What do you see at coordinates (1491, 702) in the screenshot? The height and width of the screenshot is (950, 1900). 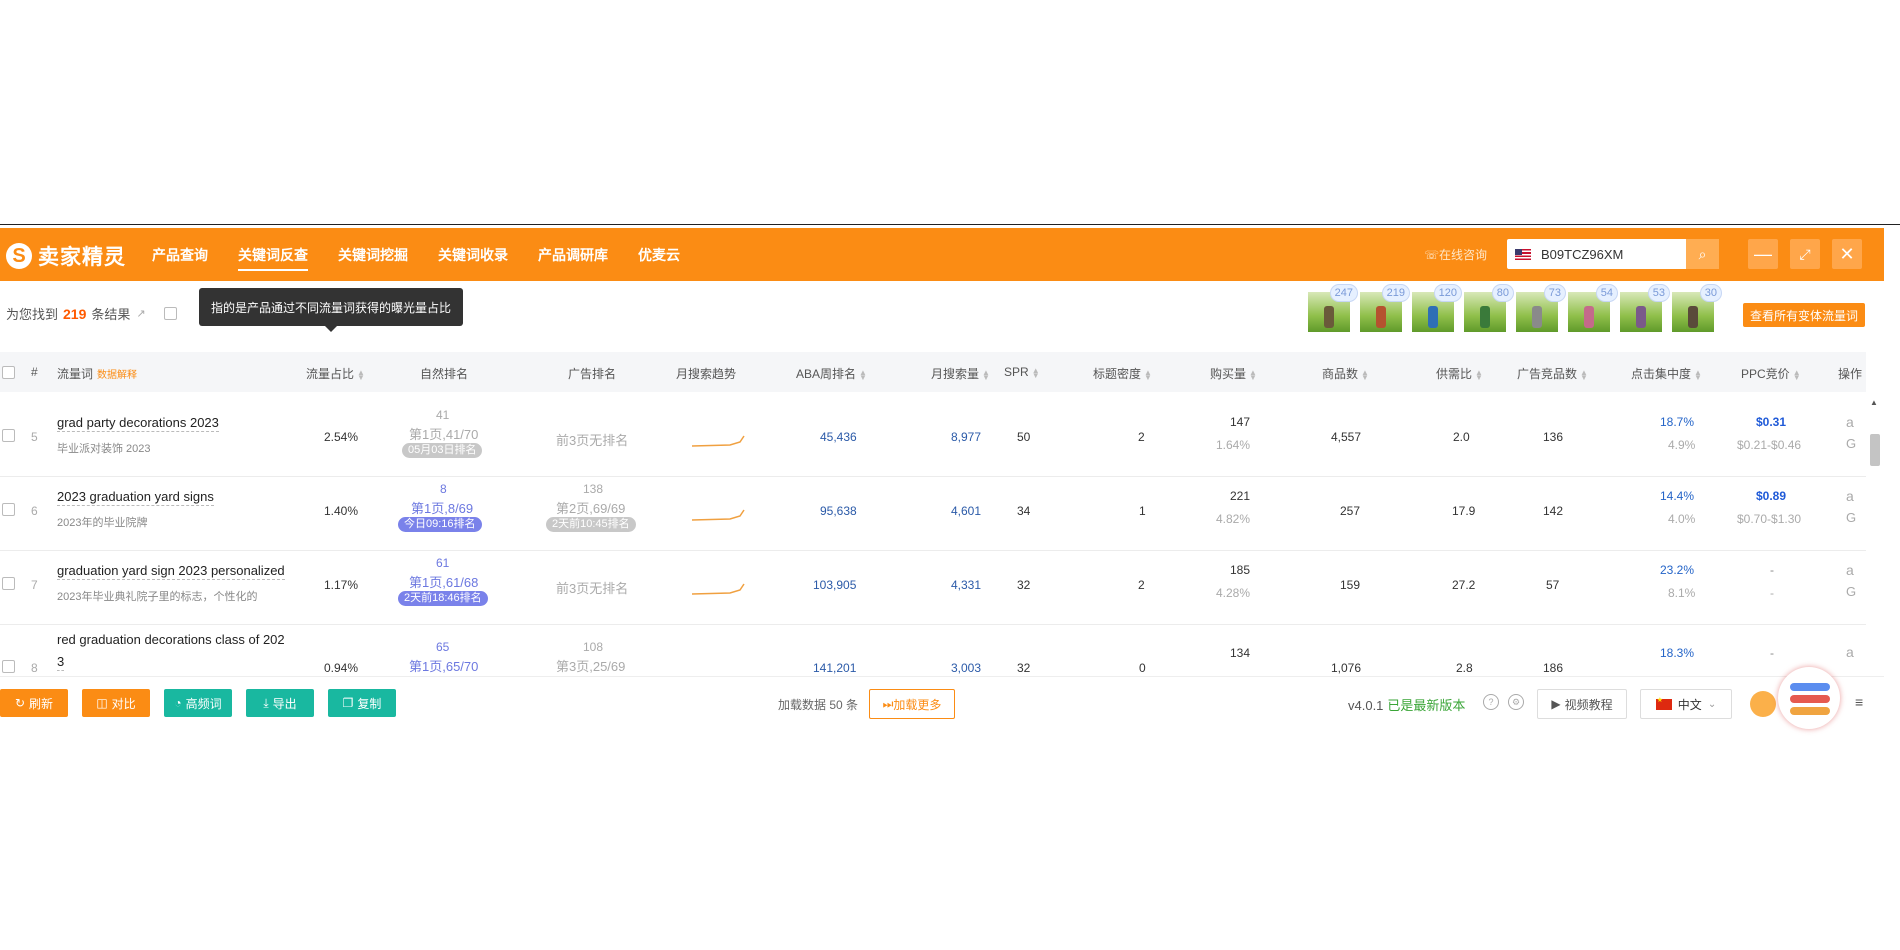 I see `help-icon: ?` at bounding box center [1491, 702].